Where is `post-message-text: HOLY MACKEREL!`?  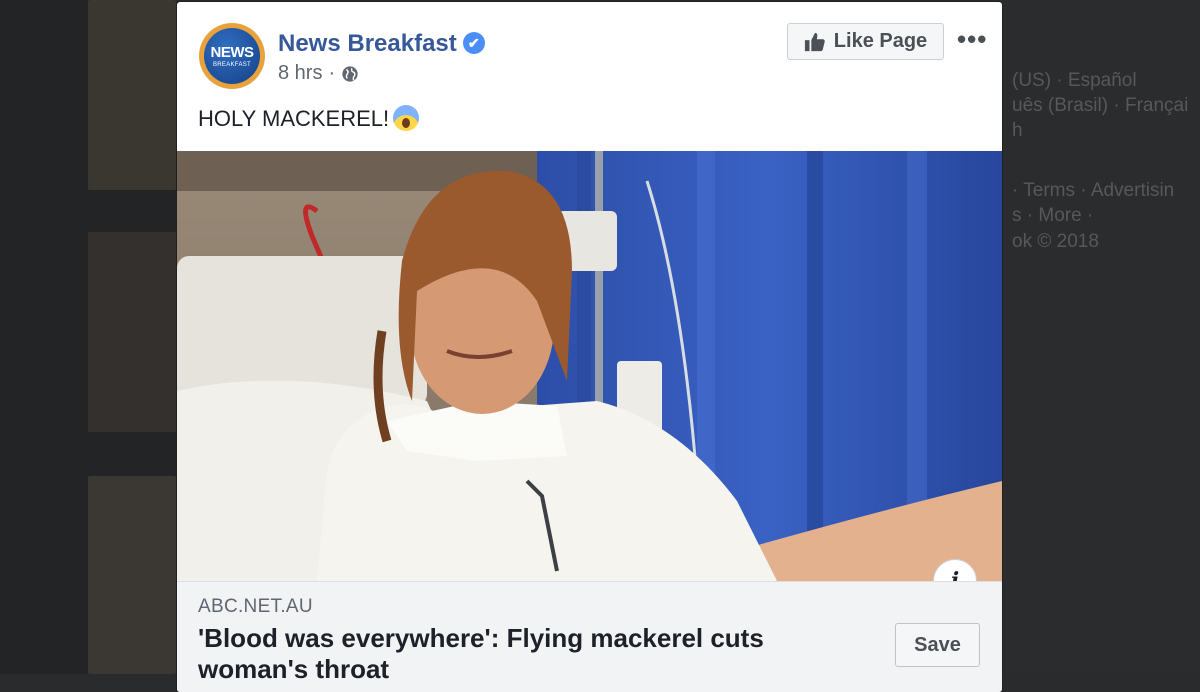 post-message-text: HOLY MACKEREL! is located at coordinates (294, 118).